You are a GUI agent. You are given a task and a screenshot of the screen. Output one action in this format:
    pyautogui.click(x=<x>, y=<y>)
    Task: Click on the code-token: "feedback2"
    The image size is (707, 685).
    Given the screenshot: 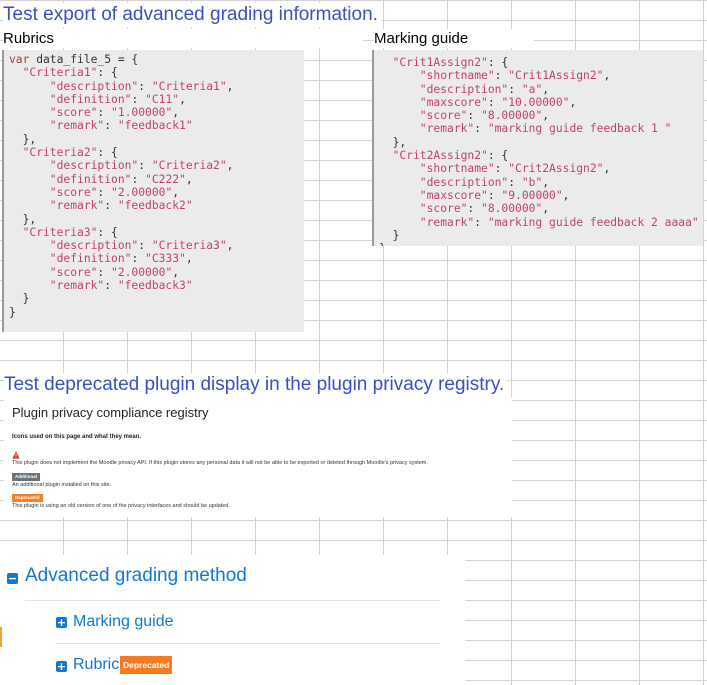 What is the action you would take?
    pyautogui.click(x=155, y=206)
    